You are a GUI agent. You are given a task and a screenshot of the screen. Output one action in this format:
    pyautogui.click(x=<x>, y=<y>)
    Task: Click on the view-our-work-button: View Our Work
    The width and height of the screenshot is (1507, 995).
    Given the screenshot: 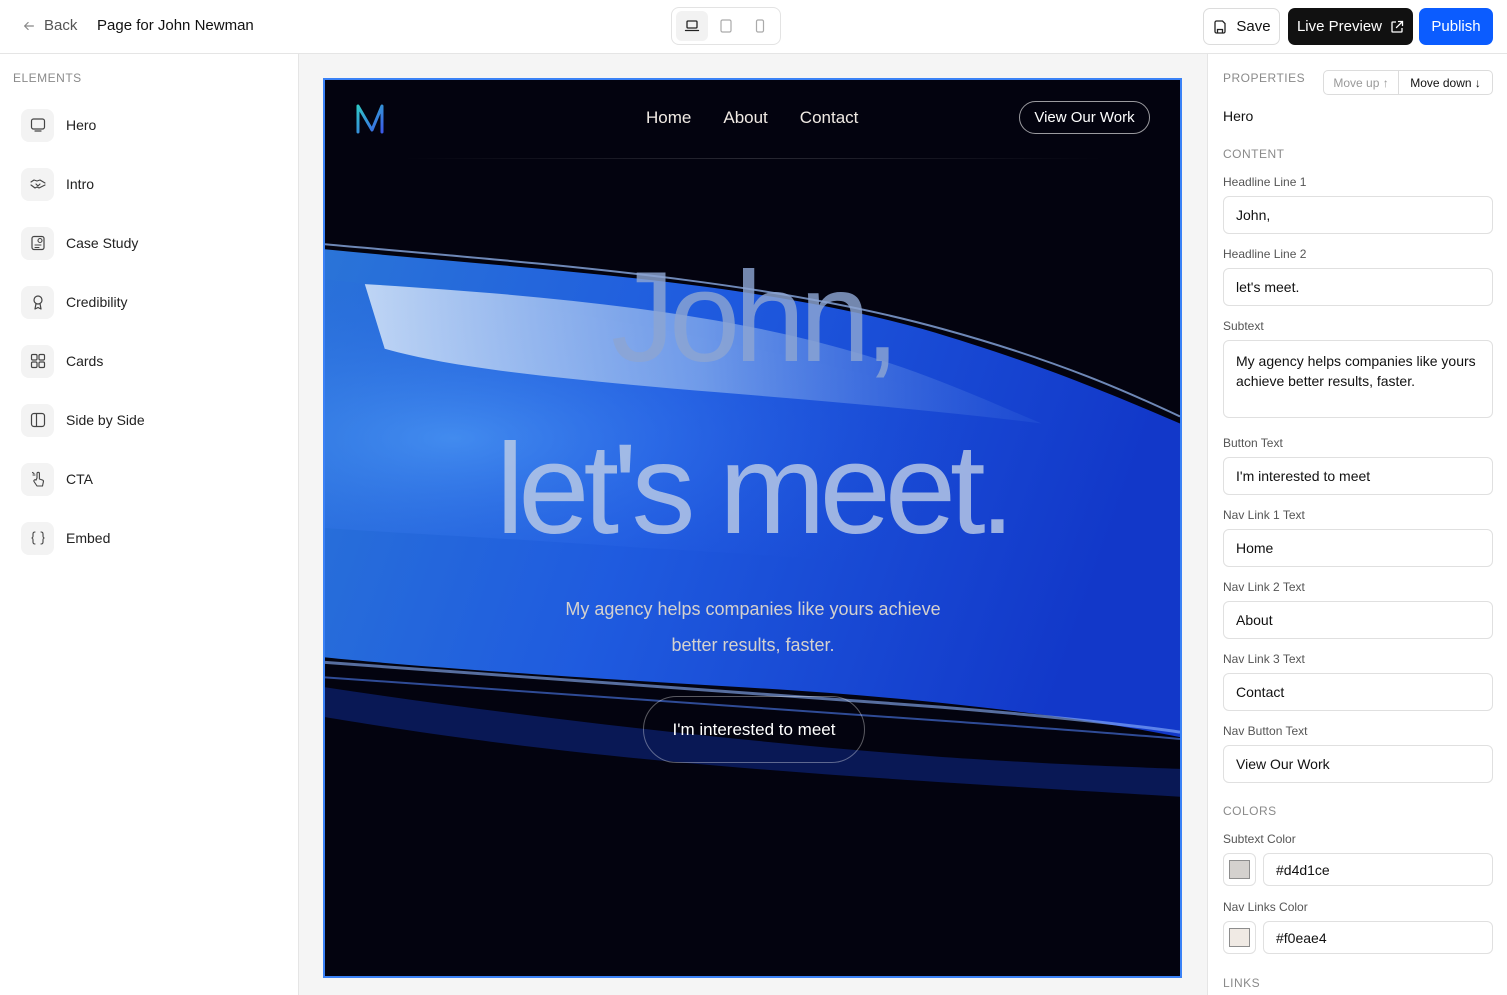 What is the action you would take?
    pyautogui.click(x=1084, y=117)
    